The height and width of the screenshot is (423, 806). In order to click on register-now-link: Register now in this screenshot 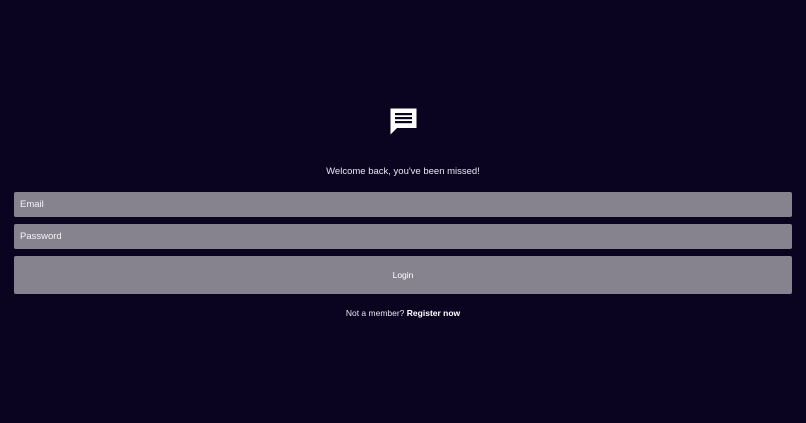, I will do `click(433, 313)`.